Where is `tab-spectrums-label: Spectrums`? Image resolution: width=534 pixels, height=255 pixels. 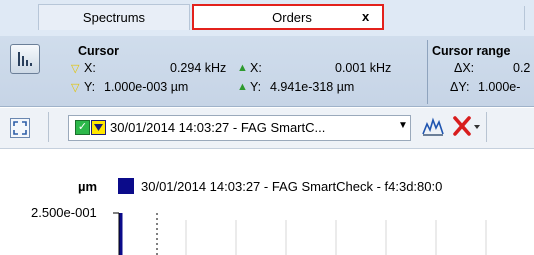
tab-spectrums-label: Spectrums is located at coordinates (114, 17).